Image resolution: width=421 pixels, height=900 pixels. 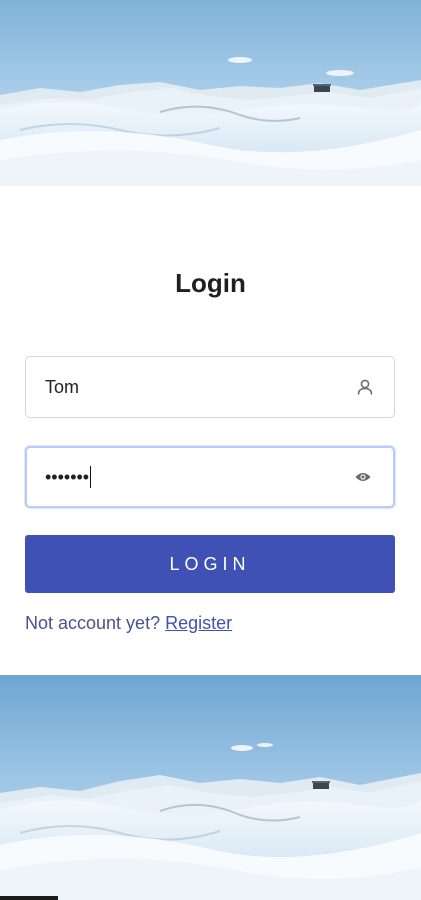 What do you see at coordinates (198, 623) in the screenshot?
I see `register-link: Register` at bounding box center [198, 623].